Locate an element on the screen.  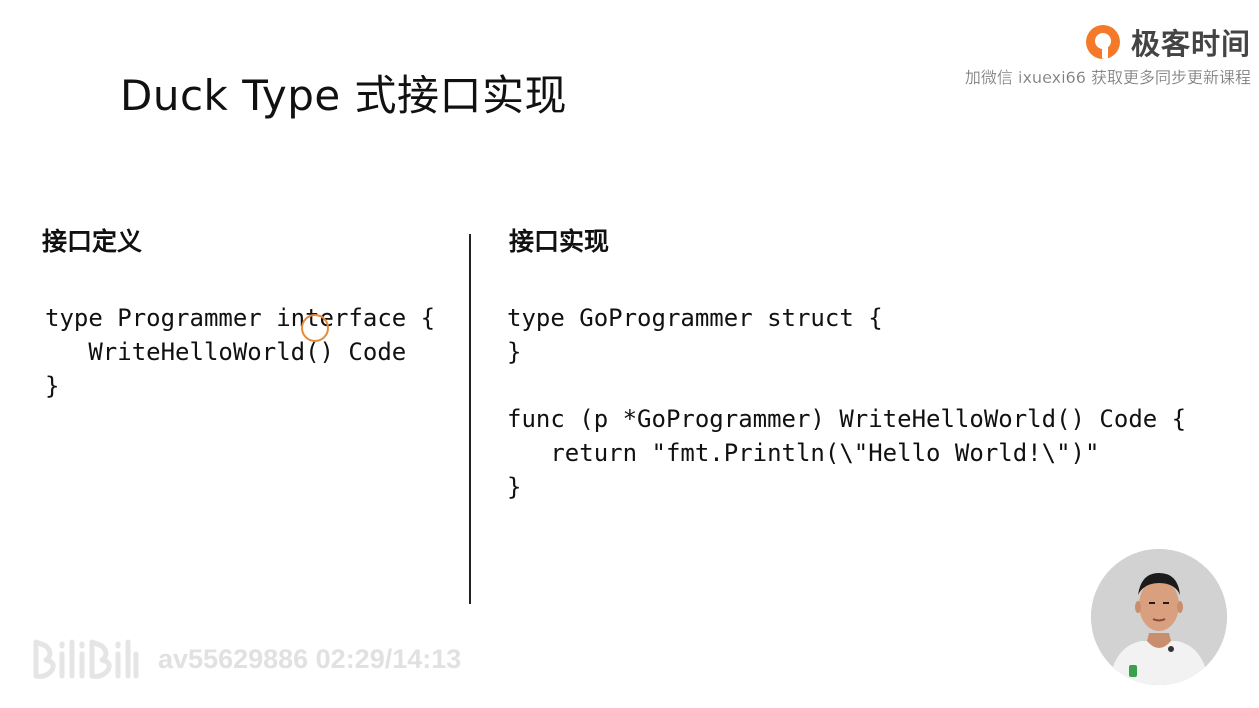
brand-area: 极客时间 加微信 ixuexi66 获取更多同步更新课程 is located at coordinates (1106, 55).